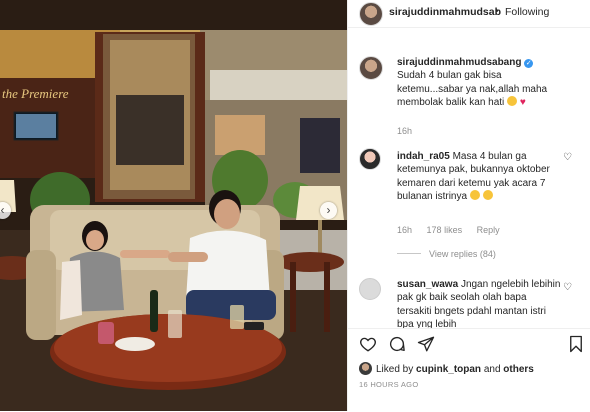  Describe the element at coordinates (518, 369) in the screenshot. I see `liked-by-others: others` at that location.